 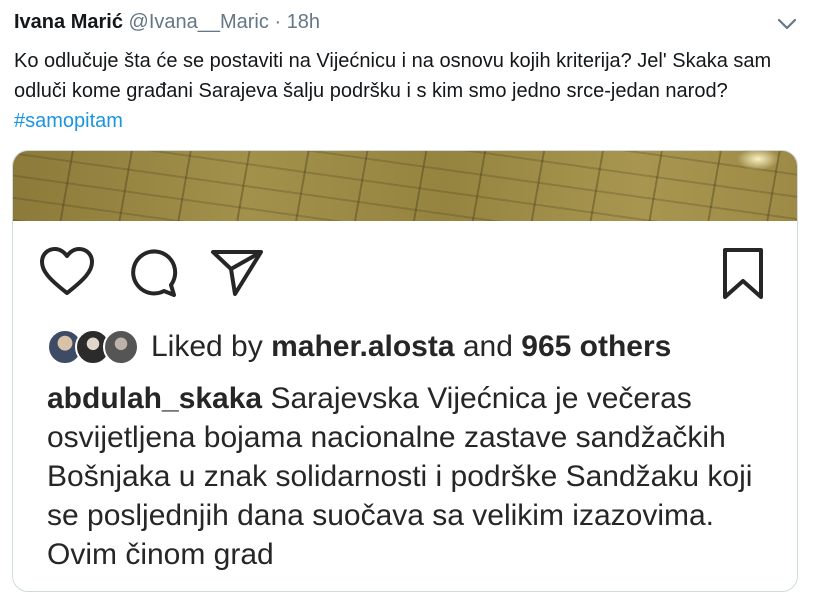 I want to click on author-handle: @Ivana__Maric, so click(x=199, y=22).